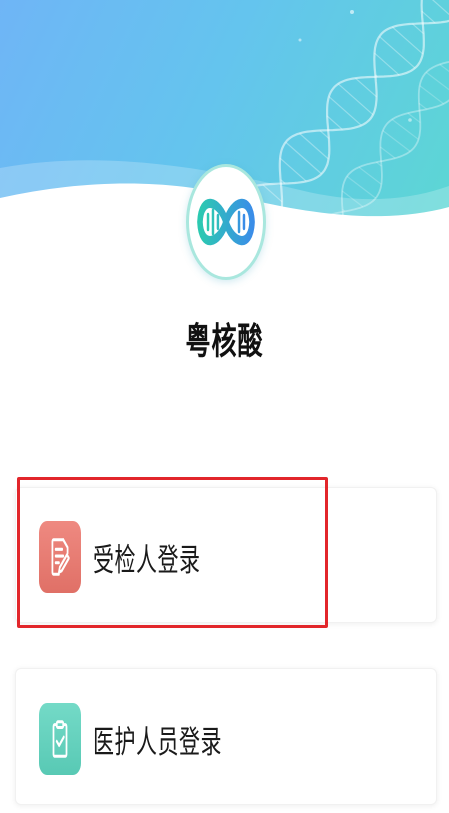 Image resolution: width=449 pixels, height=813 pixels. Describe the element at coordinates (147, 560) in the screenshot. I see `examinee-login-label: 受检人登录` at that location.